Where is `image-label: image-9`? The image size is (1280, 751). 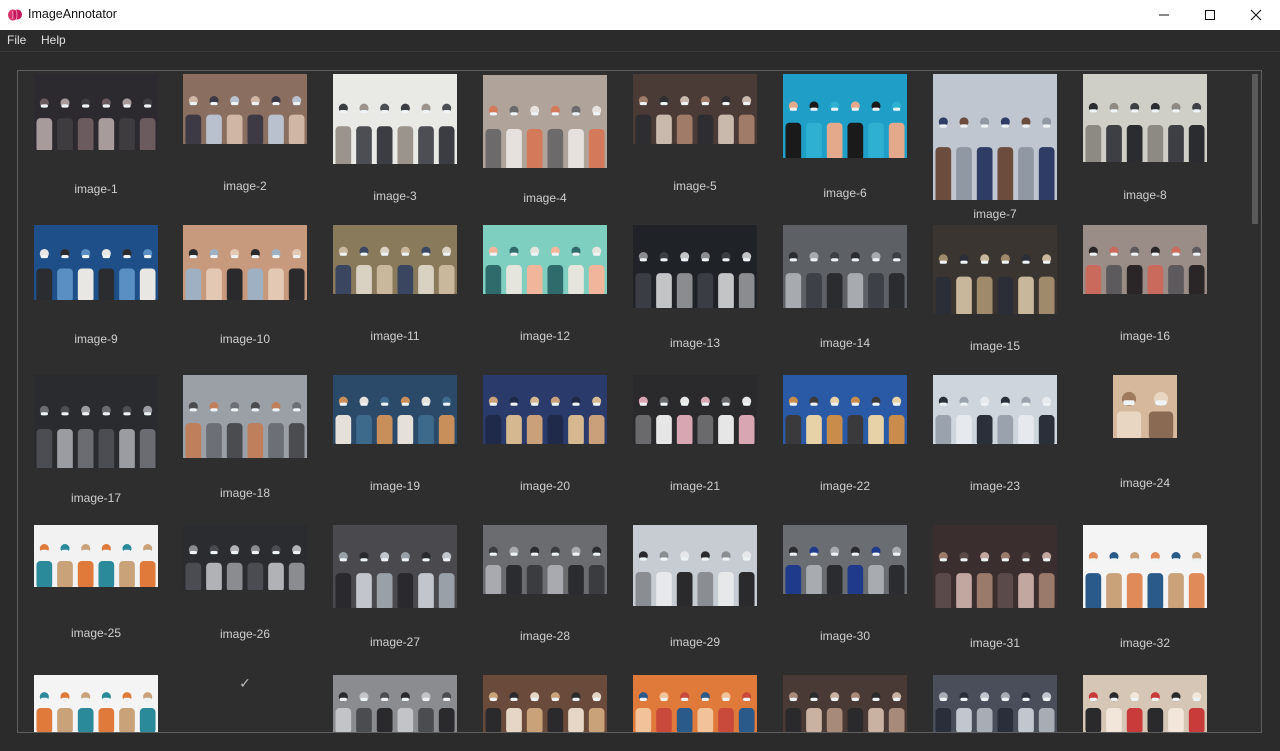 image-label: image-9 is located at coordinates (96, 339).